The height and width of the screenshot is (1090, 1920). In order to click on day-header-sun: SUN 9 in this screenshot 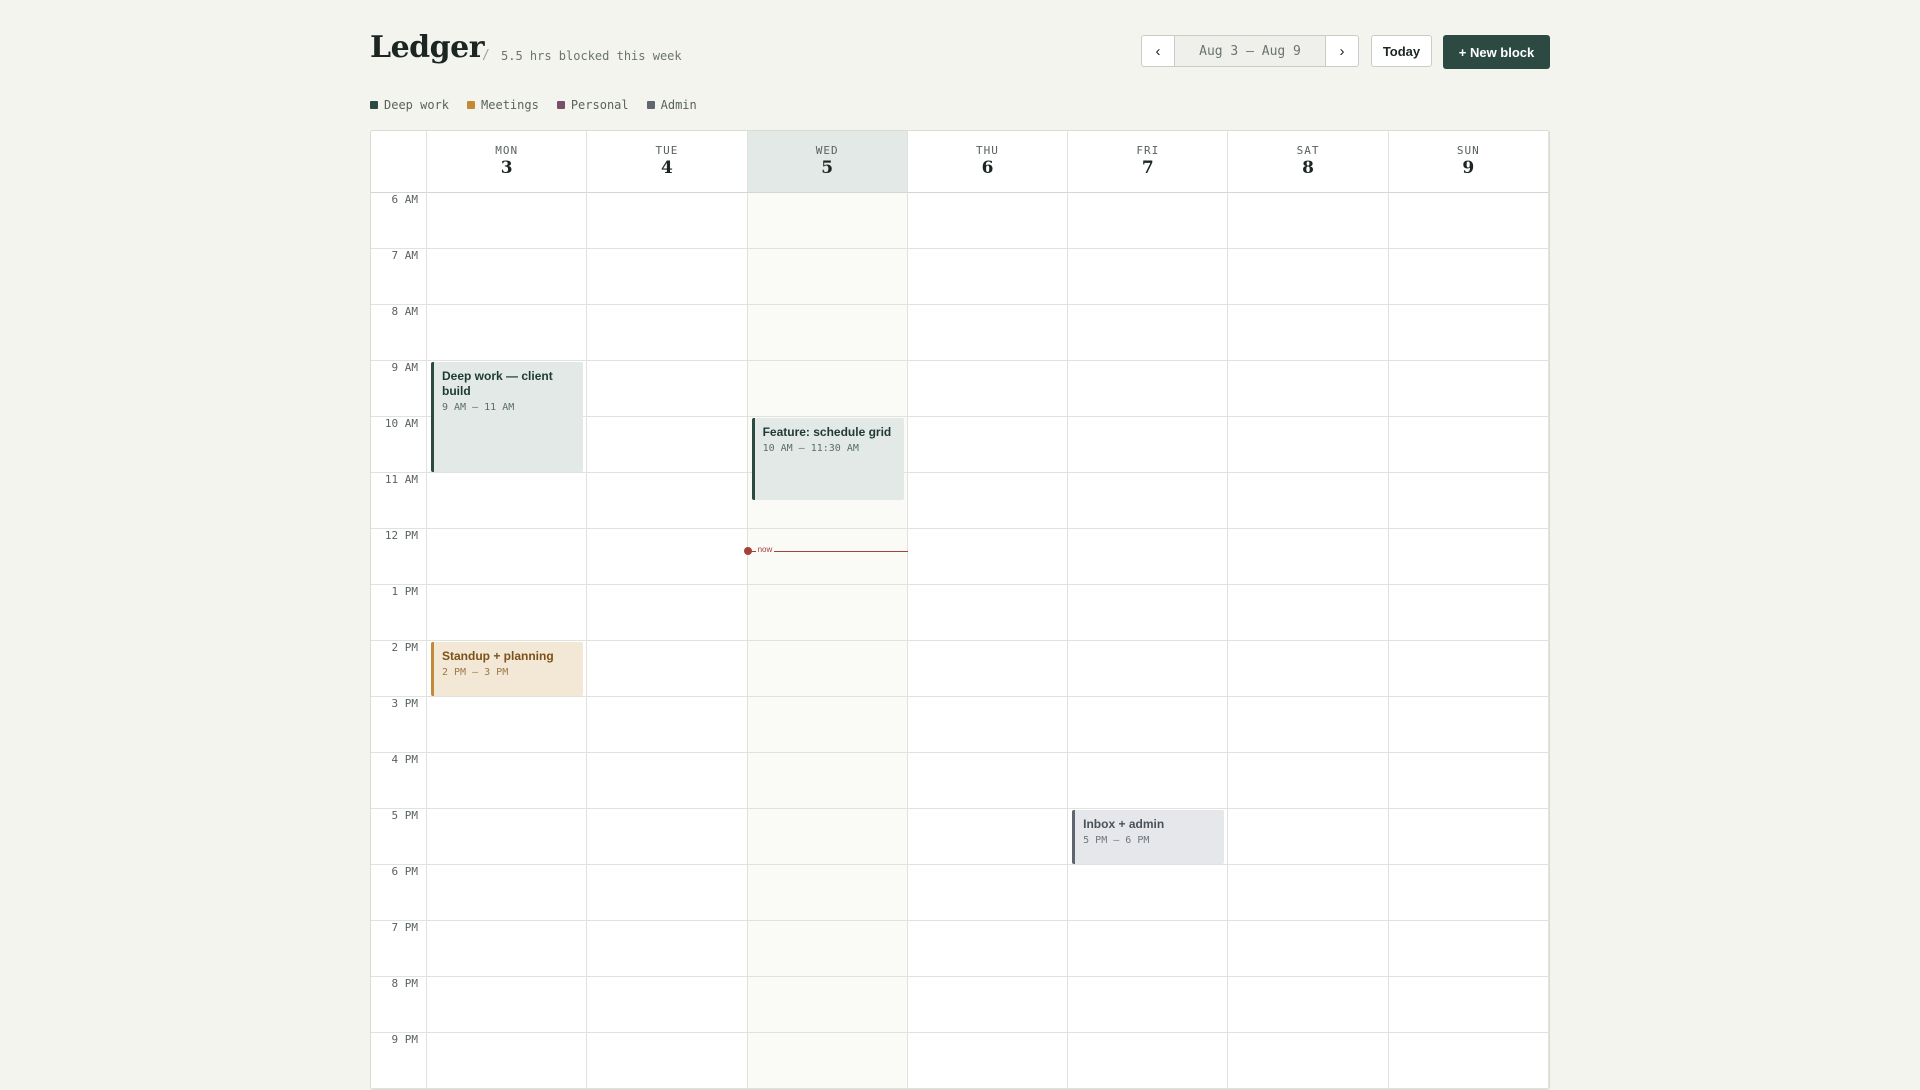, I will do `click(1468, 162)`.